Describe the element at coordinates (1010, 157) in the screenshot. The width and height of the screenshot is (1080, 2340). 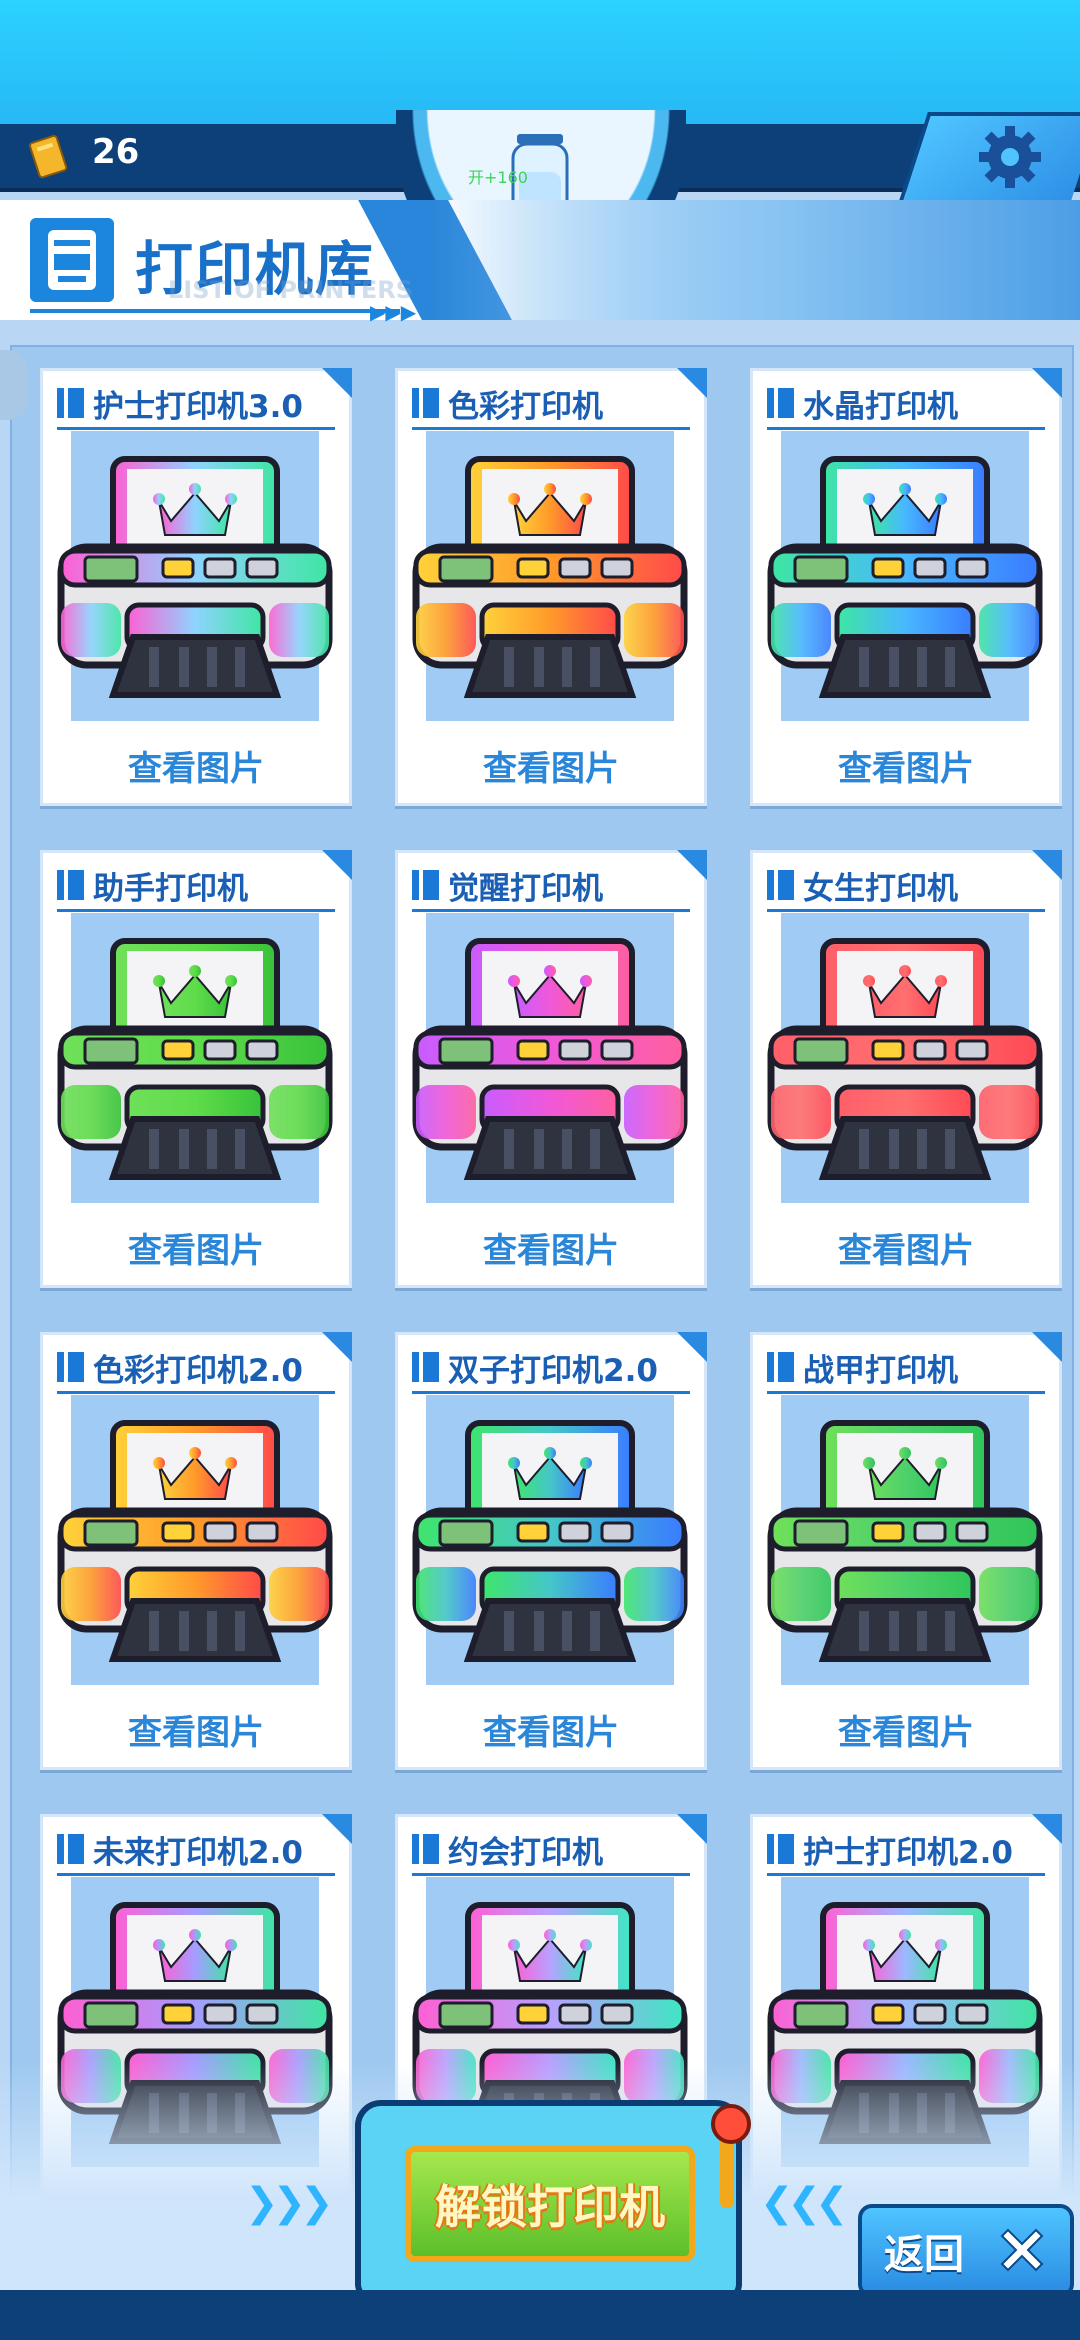
I see `gear-icon` at that location.